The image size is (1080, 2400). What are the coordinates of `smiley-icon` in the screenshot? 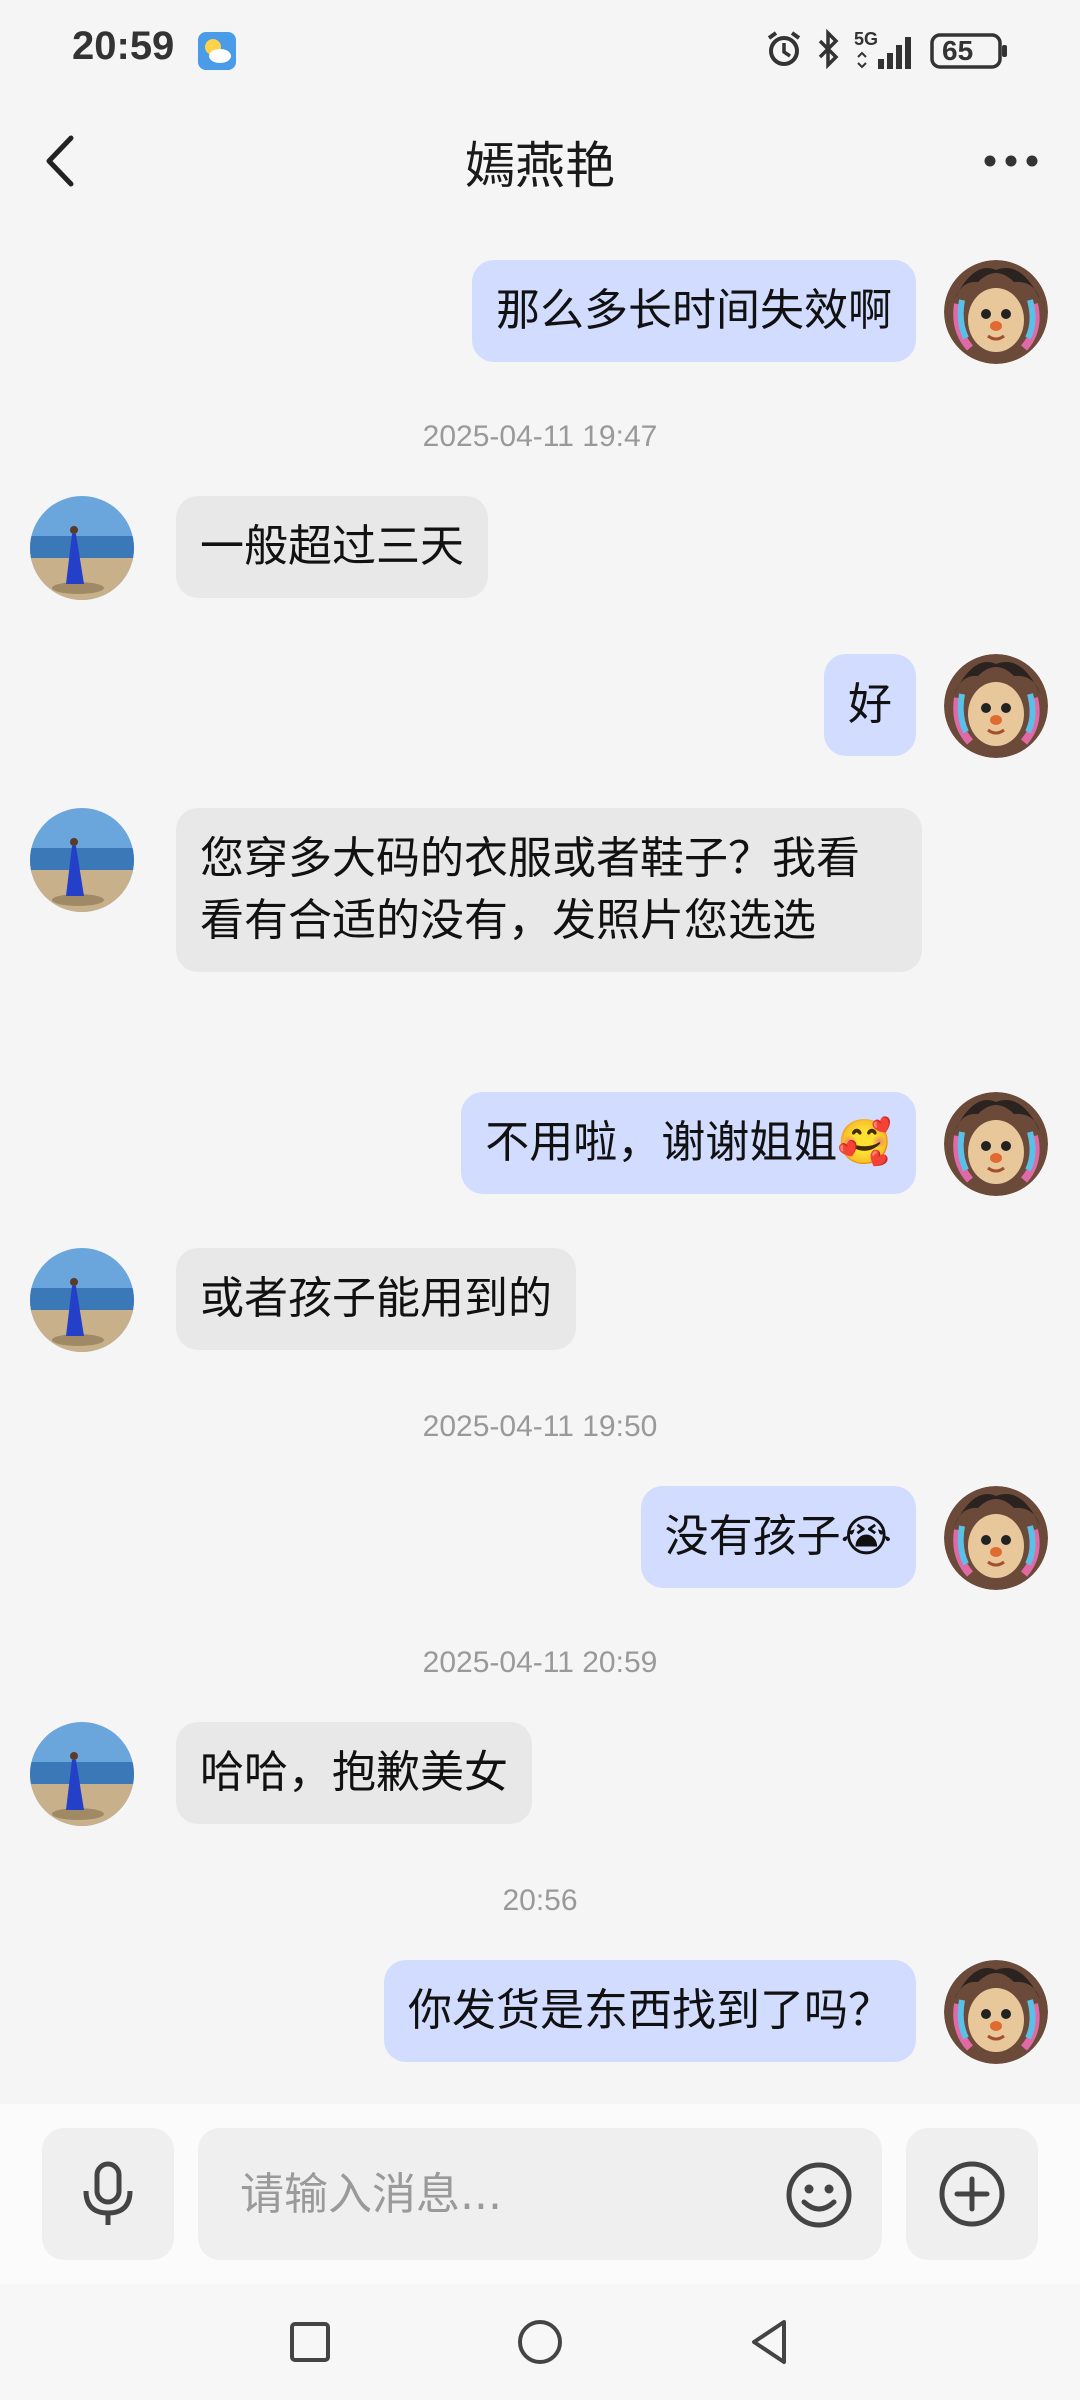 It's located at (819, 2195).